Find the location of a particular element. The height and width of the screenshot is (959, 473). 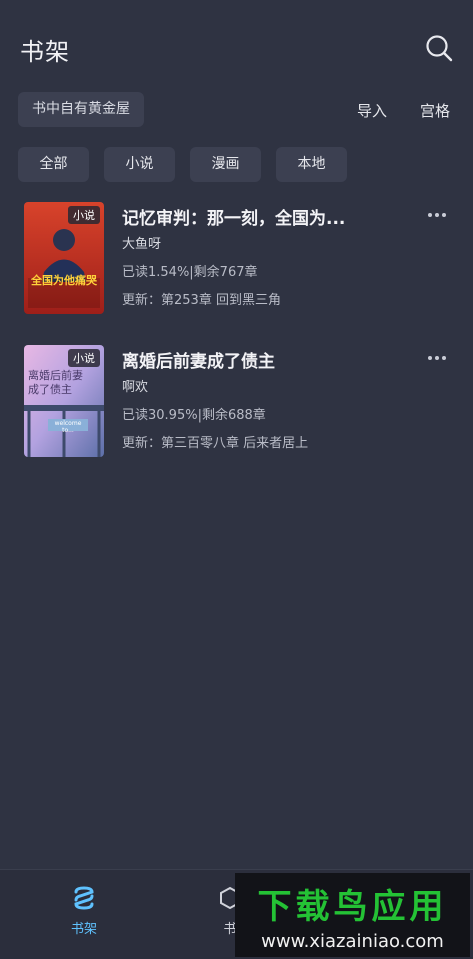

import-button: 导入 is located at coordinates (372, 110).